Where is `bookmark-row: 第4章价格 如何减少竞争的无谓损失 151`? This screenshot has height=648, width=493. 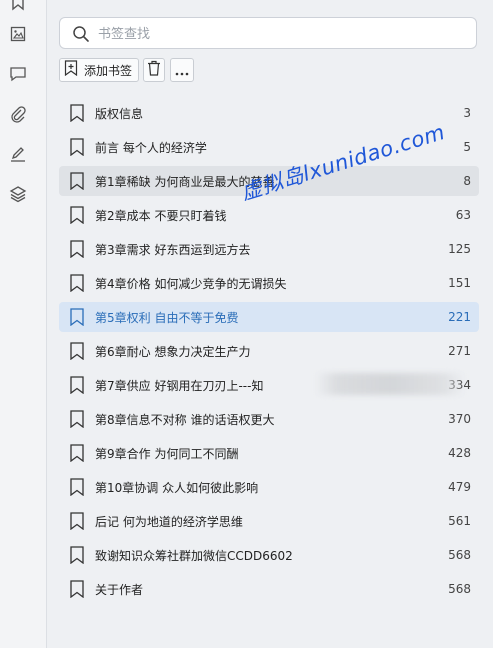
bookmark-row: 第4章价格 如何减少竞争的无谓损失 151 is located at coordinates (269, 283).